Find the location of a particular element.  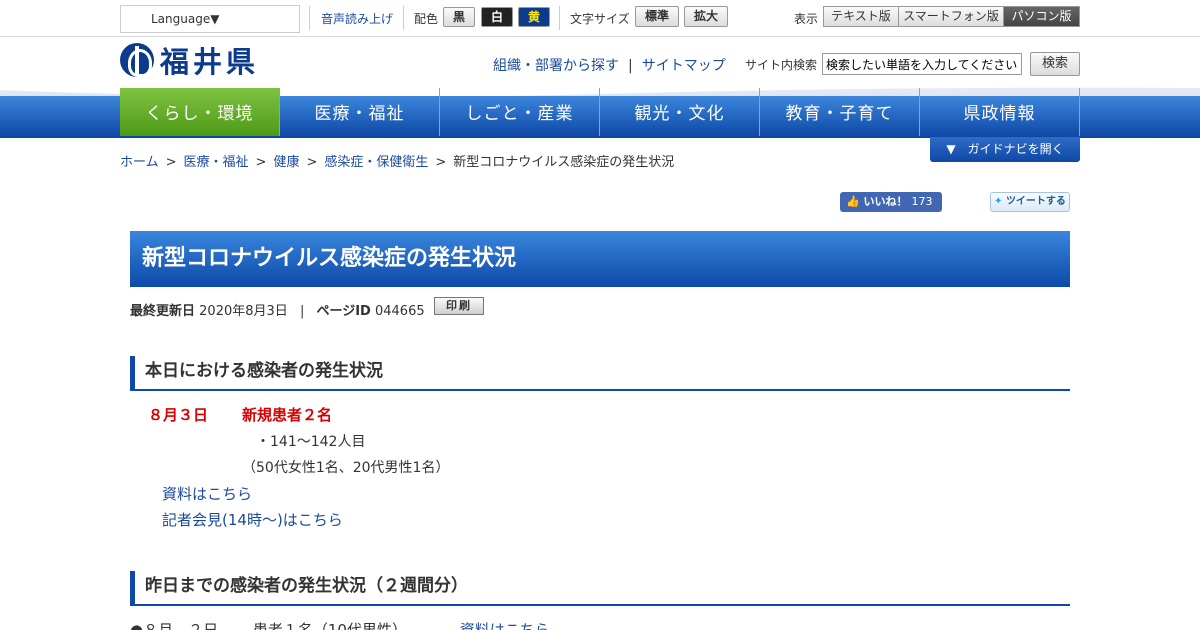

breadcrumb-health: 健康 is located at coordinates (286, 162).